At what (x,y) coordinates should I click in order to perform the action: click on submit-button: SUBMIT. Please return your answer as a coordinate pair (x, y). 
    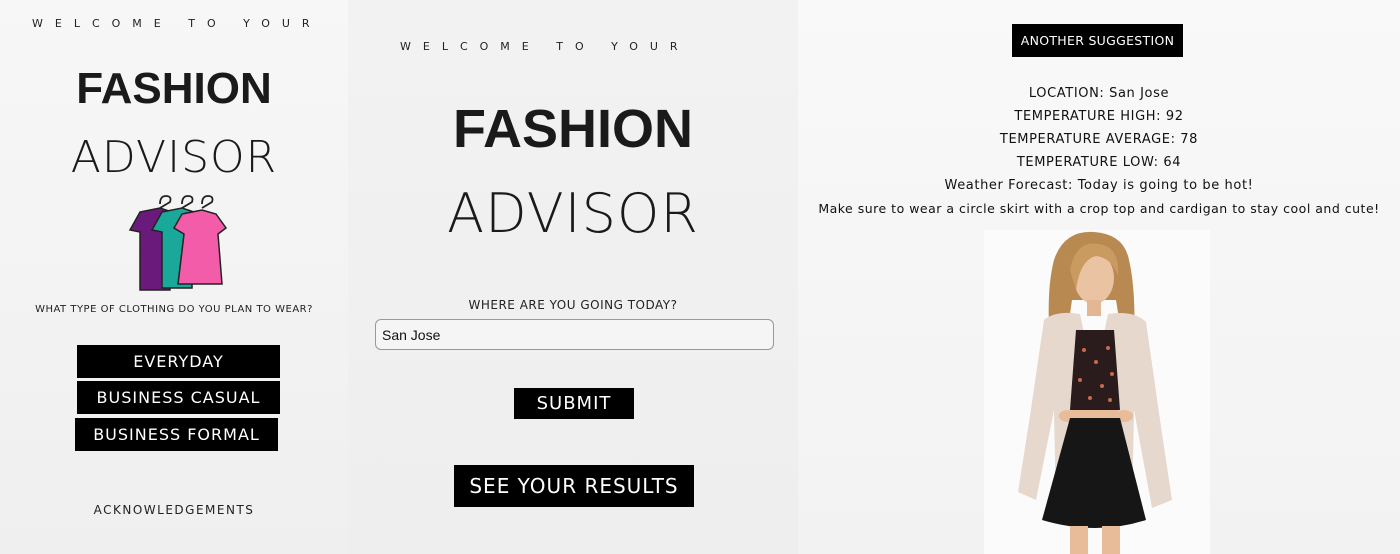
    Looking at the image, I should click on (574, 403).